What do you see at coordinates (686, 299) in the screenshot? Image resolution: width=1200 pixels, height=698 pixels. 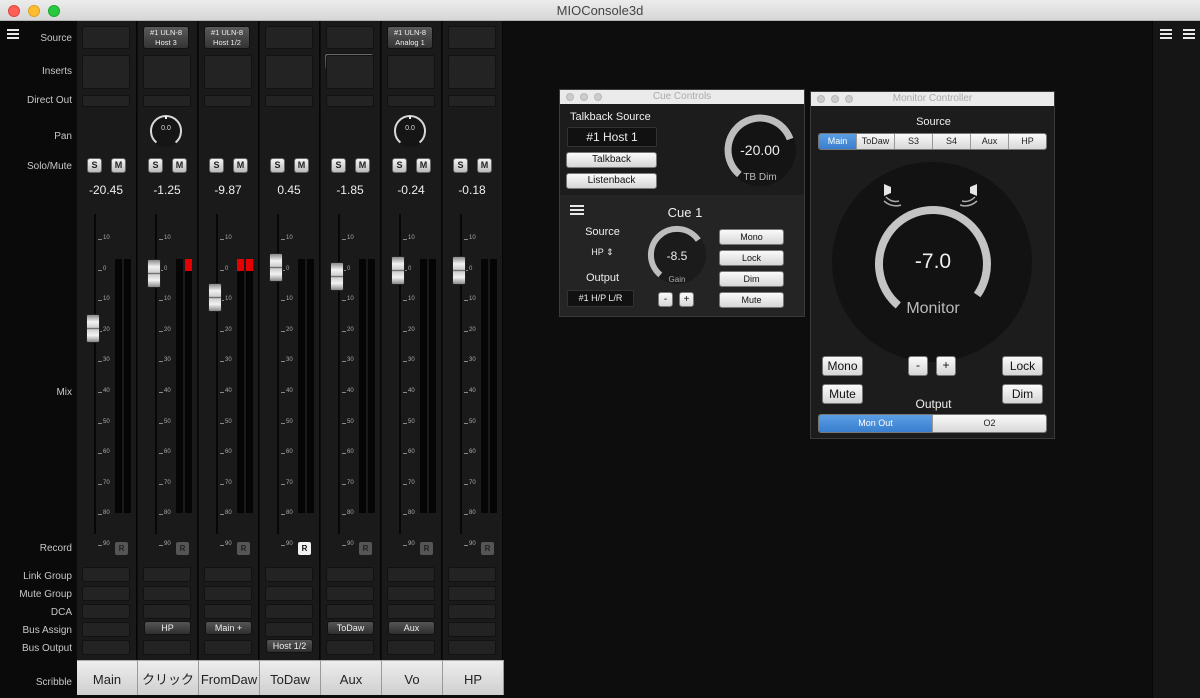 I see `cue-gain-plus-button: +` at bounding box center [686, 299].